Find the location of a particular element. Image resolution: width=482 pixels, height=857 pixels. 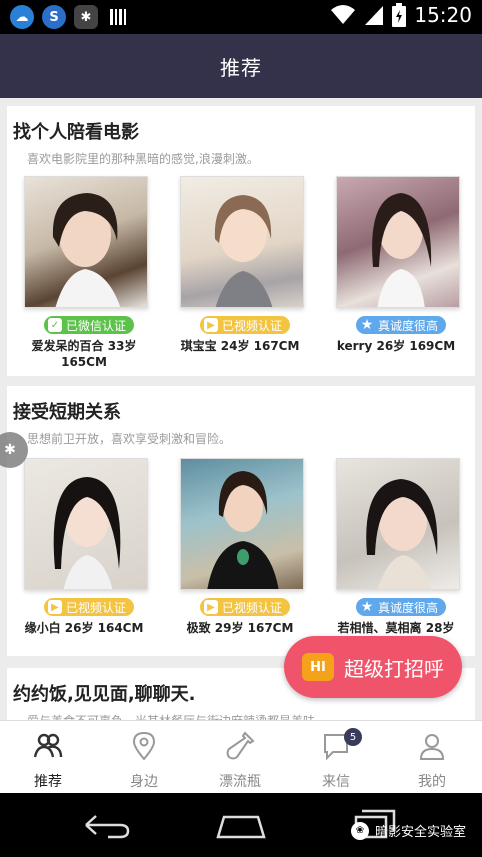

tab-recommend: 推荐 is located at coordinates (48, 757).